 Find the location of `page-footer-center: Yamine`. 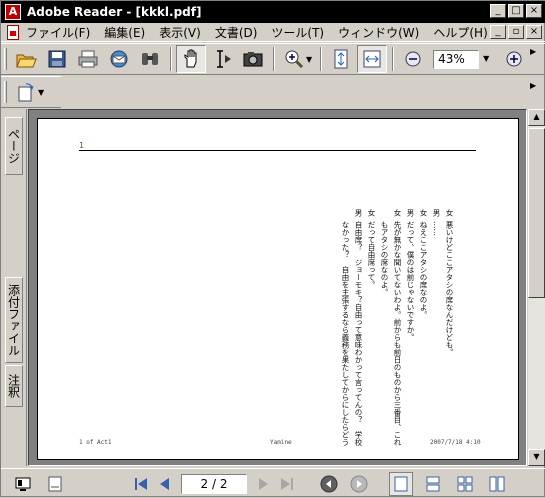

page-footer-center: Yamine is located at coordinates (281, 442).